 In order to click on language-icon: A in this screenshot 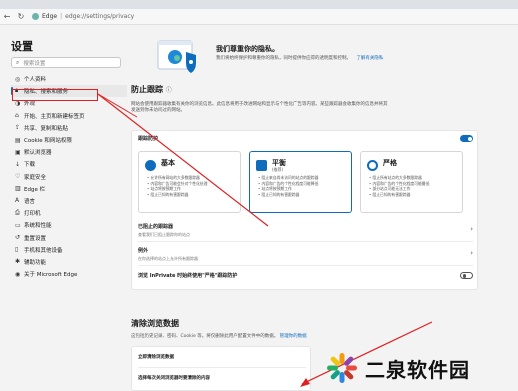, I will do `click(17, 201)`.